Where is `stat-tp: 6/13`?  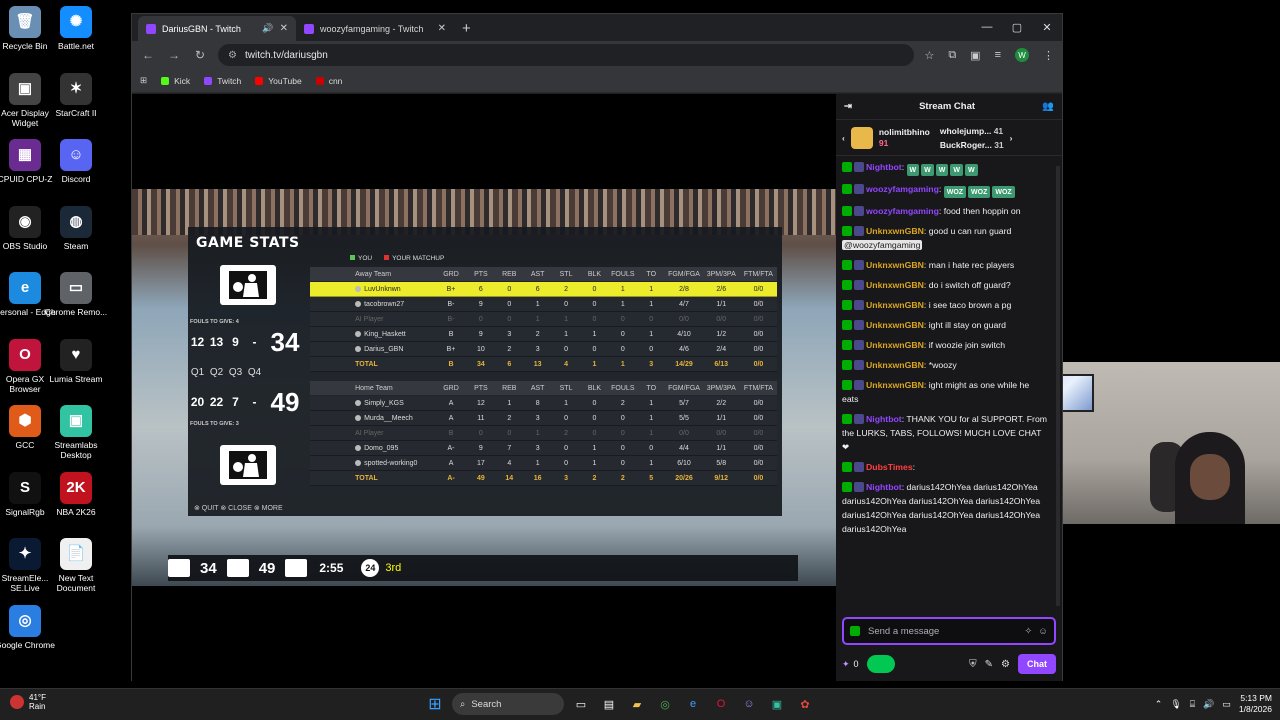 stat-tp: 6/13 is located at coordinates (721, 364).